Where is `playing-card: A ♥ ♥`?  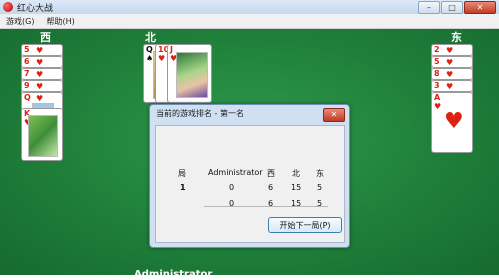 playing-card: A ♥ ♥ is located at coordinates (452, 122).